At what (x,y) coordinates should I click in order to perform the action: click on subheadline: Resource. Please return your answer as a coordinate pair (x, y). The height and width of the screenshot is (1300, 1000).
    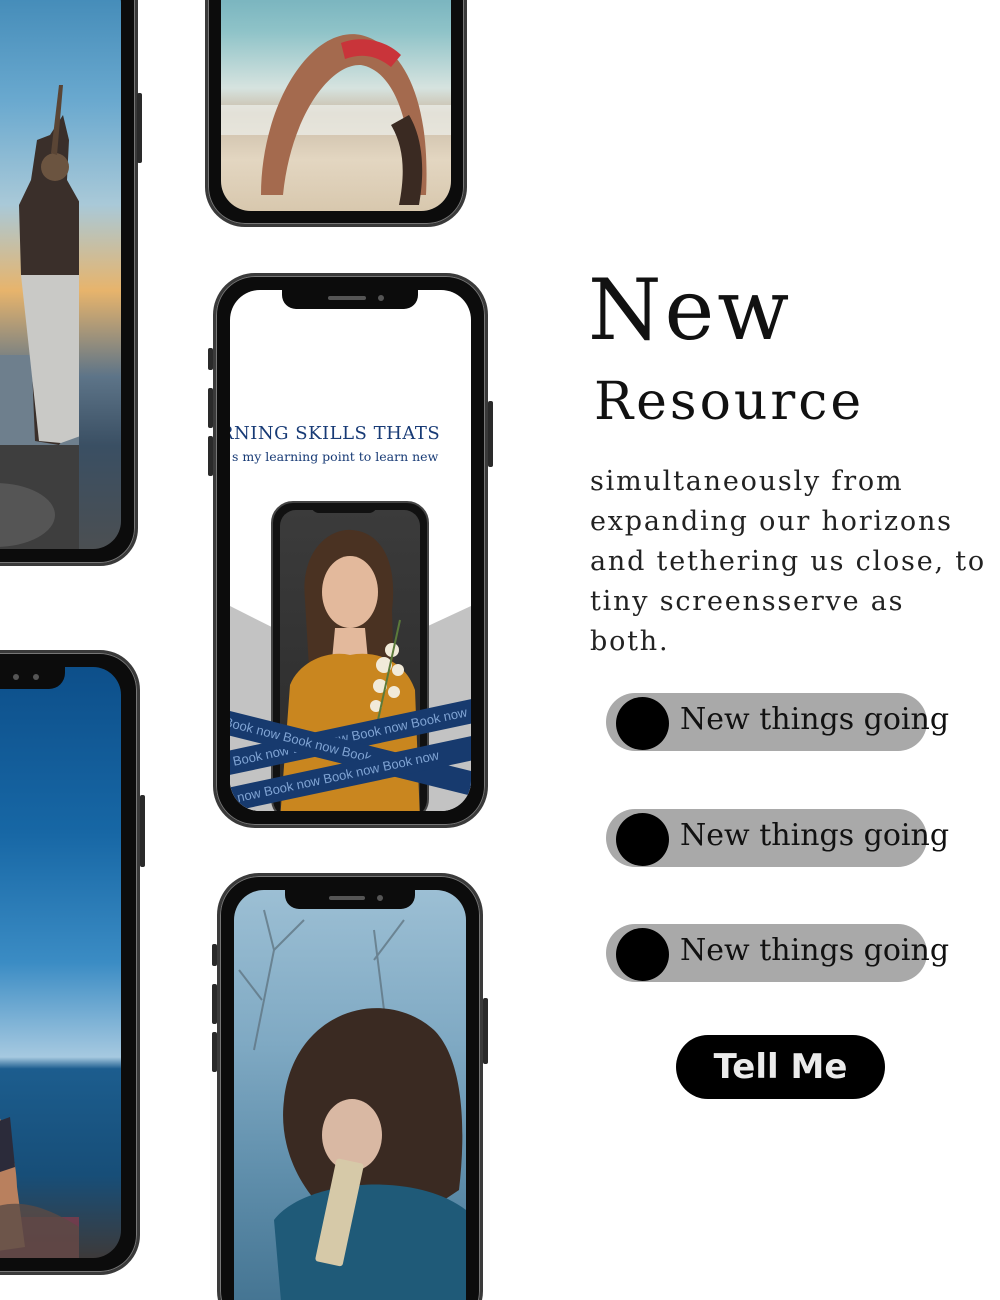
    Looking at the image, I should click on (729, 402).